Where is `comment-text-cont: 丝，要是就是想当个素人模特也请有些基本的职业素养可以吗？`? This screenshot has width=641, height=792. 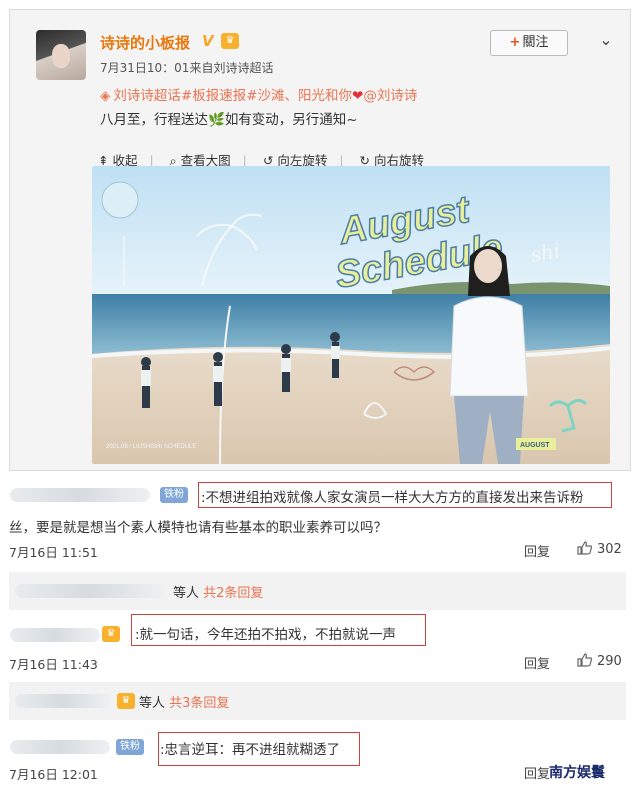 comment-text-cont: 丝，要是就是想当个素人模特也请有些基本的职业素养可以吗？ is located at coordinates (198, 528).